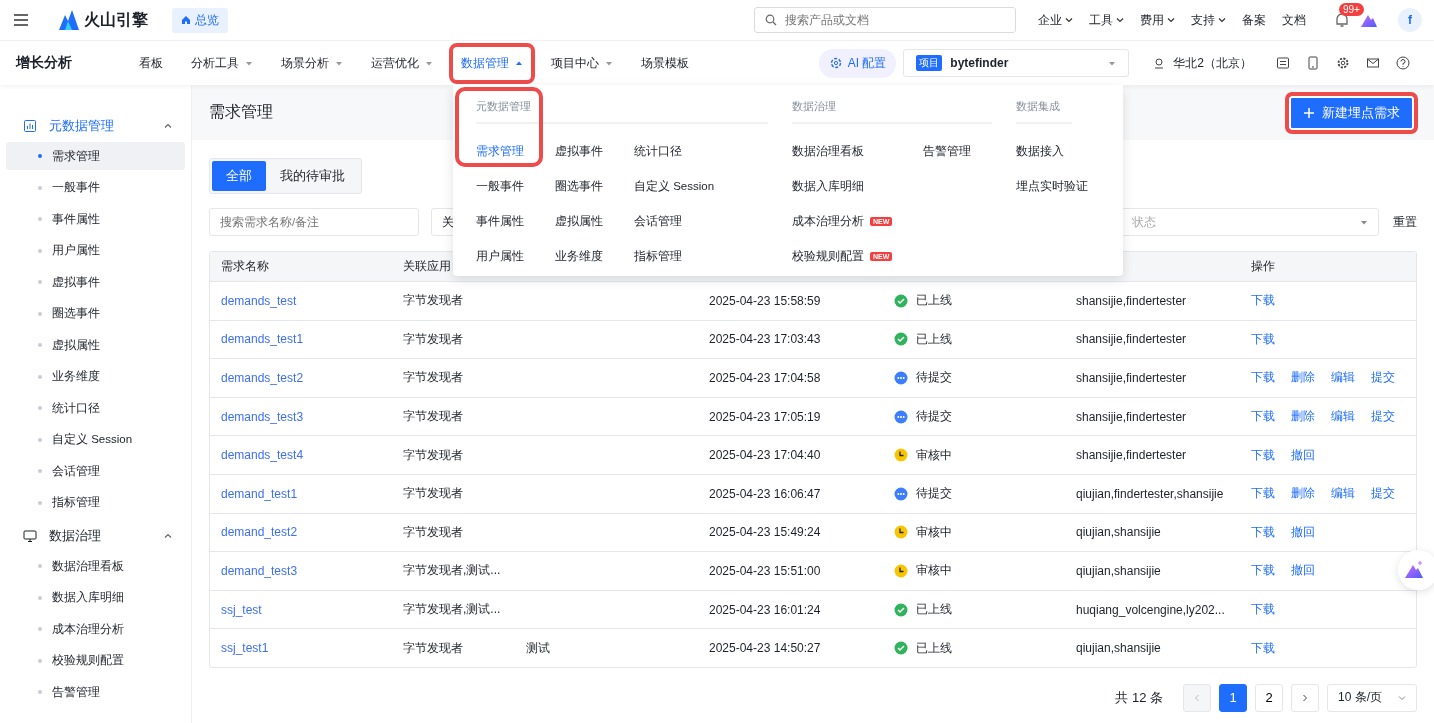  I want to click on overview-button: 总览, so click(200, 20).